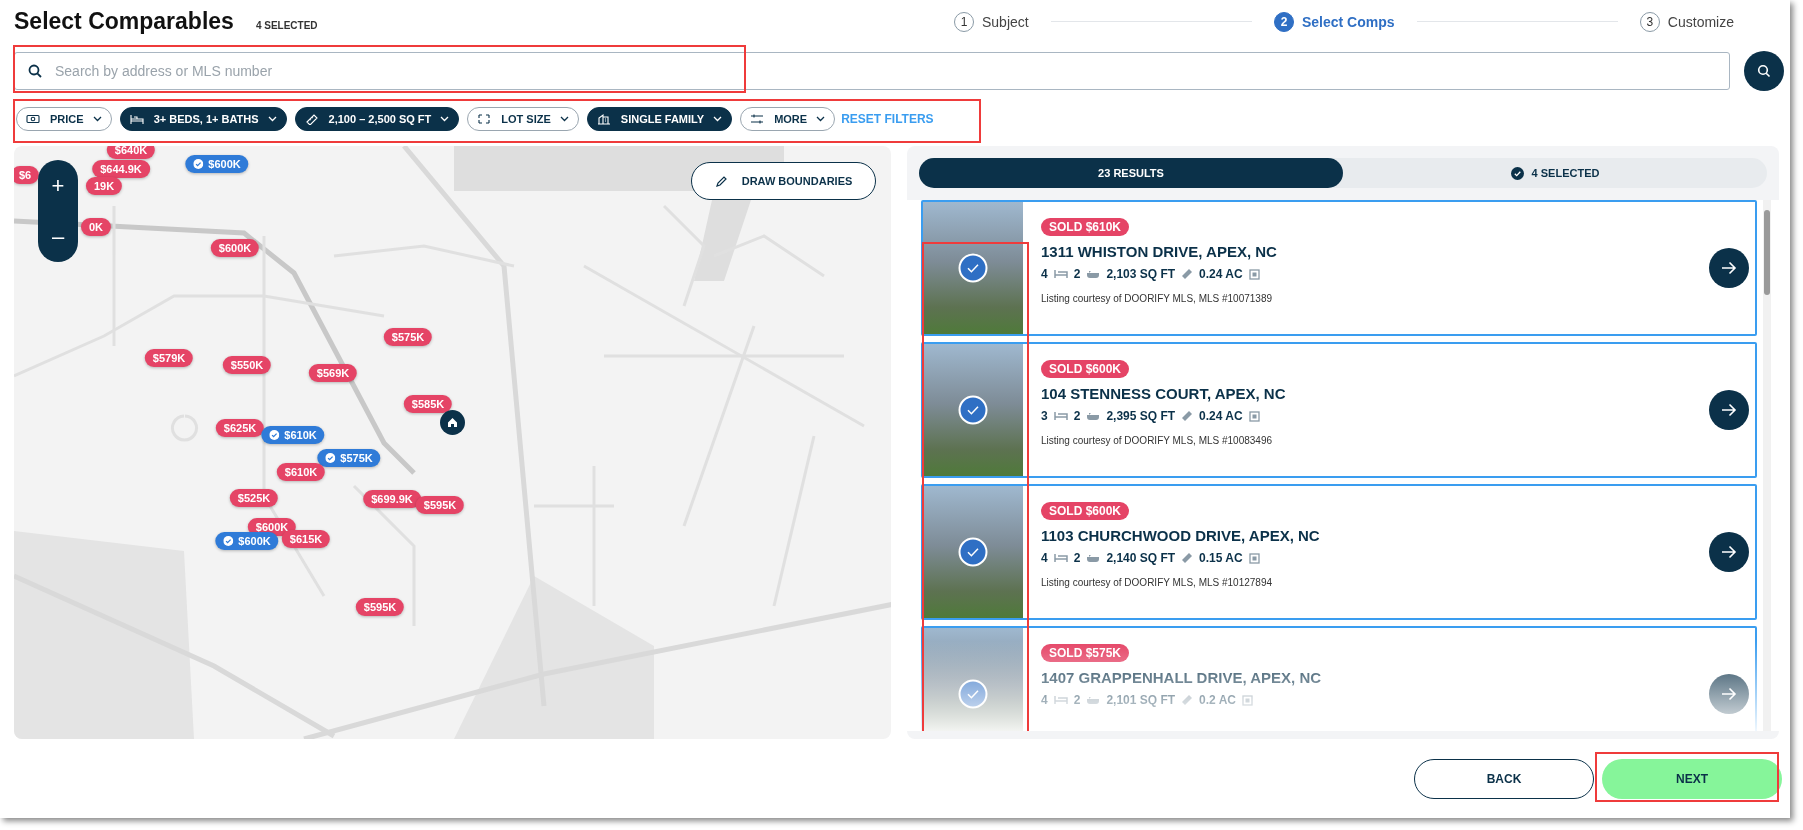 The image size is (1803, 830). I want to click on sold-price-badge: SOLD $600K, so click(1085, 511).